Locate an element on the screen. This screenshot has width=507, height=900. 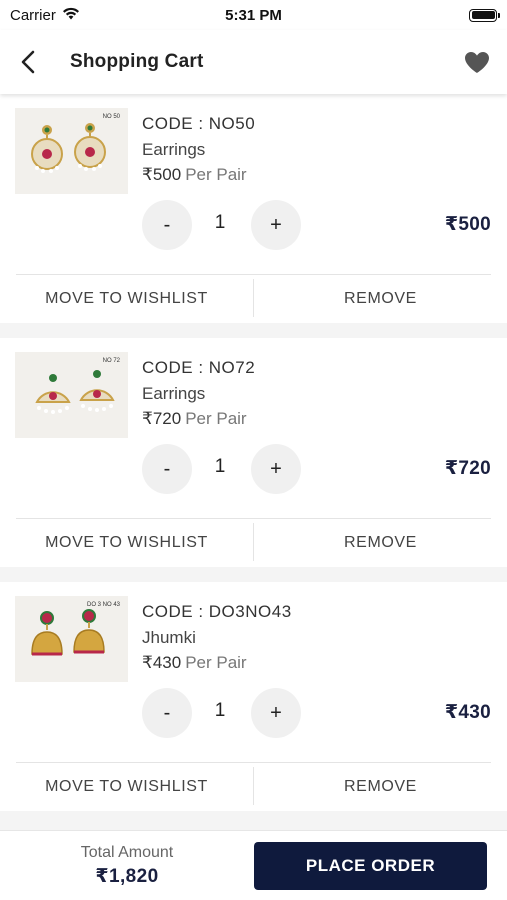
chevron-left-icon is located at coordinates (28, 62).